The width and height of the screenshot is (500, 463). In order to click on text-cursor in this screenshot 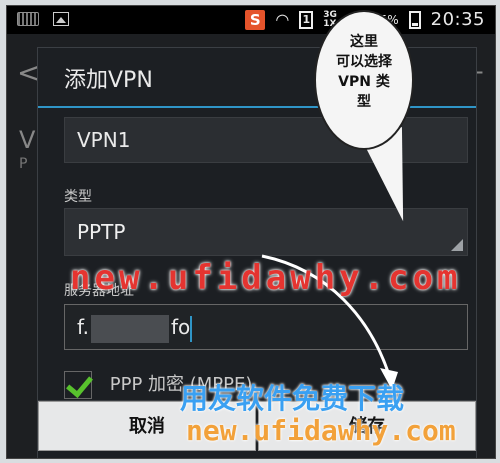, I will do `click(191, 328)`.